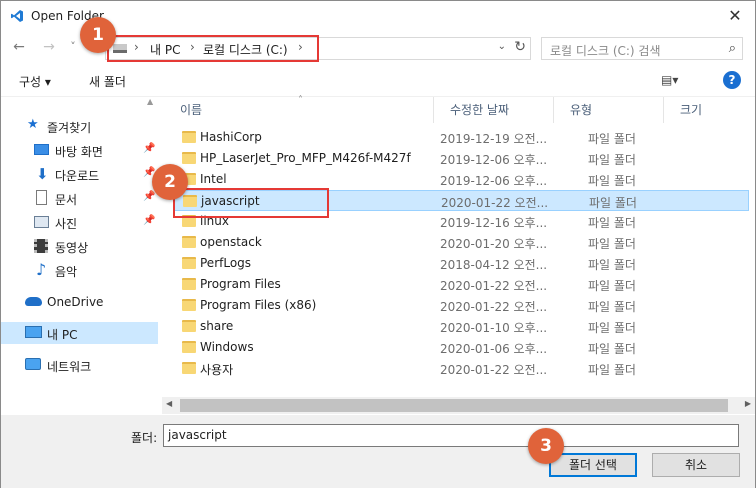 The image size is (756, 488). What do you see at coordinates (609, 110) in the screenshot?
I see `column-header-type: 유형` at bounding box center [609, 110].